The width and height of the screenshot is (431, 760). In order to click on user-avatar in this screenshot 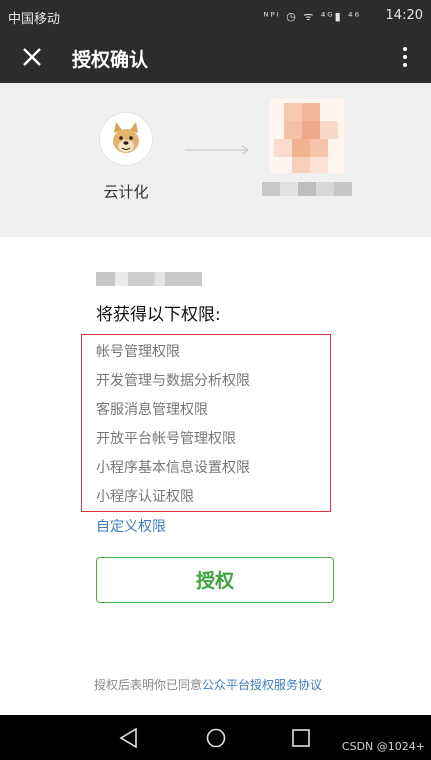, I will do `click(307, 136)`.